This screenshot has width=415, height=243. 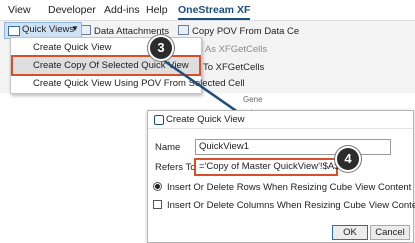 What do you see at coordinates (348, 159) in the screenshot?
I see `step-4-badge: 4` at bounding box center [348, 159].